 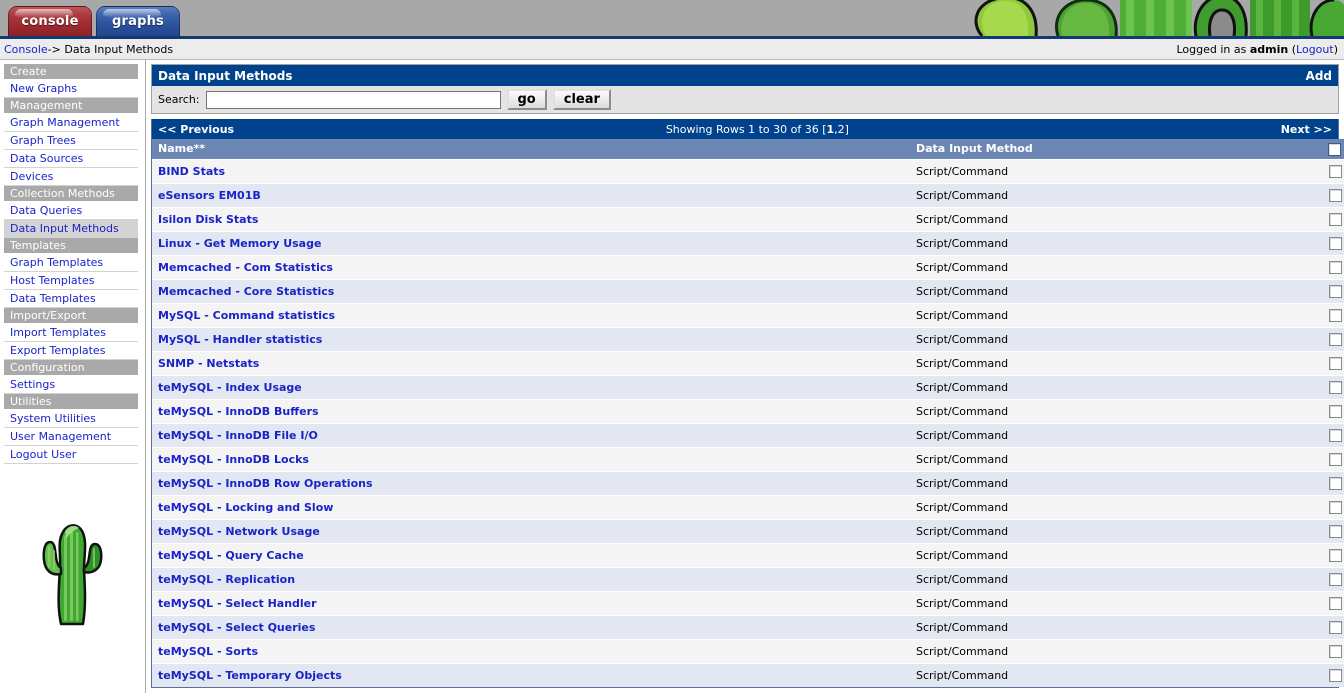 I want to click on sidebar-item-label: Devices, so click(x=31, y=176).